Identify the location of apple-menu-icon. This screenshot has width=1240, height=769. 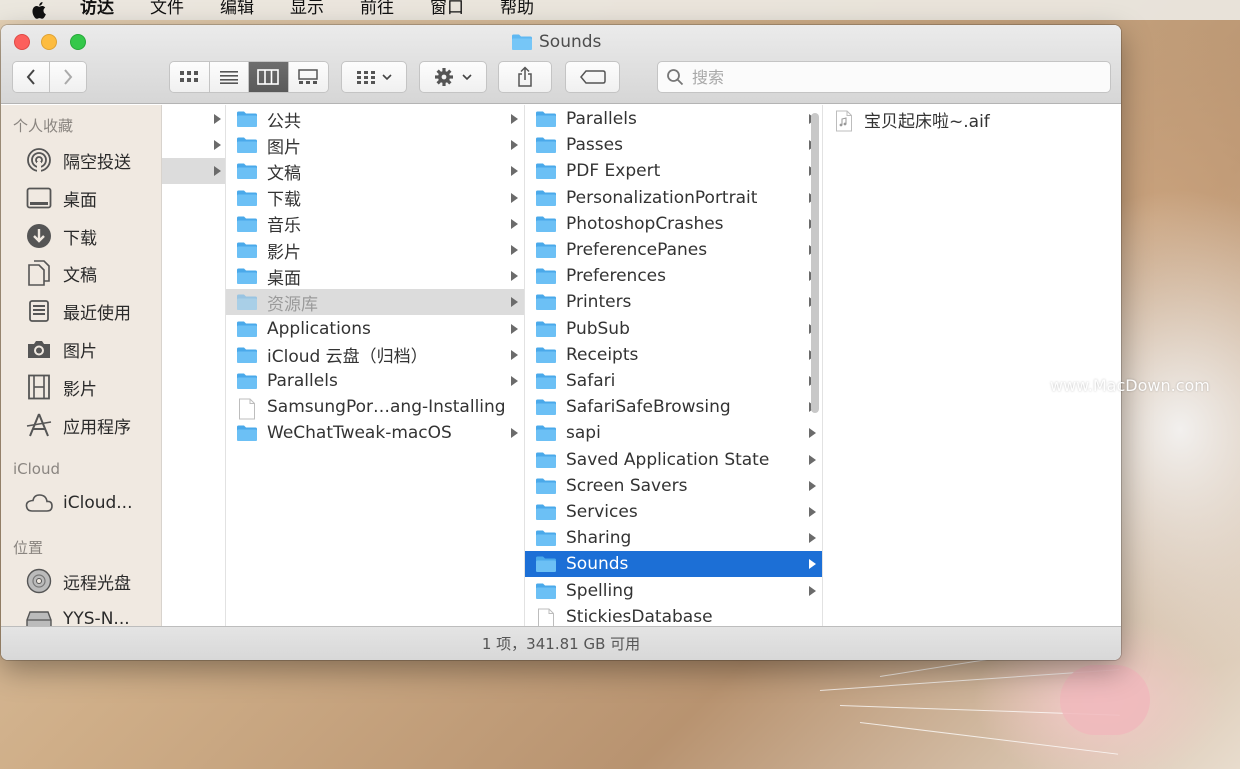
(40, 10).